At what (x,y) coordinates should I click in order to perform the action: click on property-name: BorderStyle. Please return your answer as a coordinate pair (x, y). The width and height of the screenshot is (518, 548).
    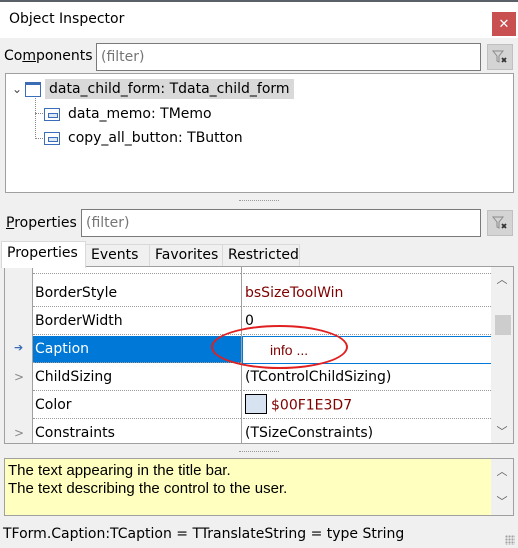
    Looking at the image, I should click on (137, 293).